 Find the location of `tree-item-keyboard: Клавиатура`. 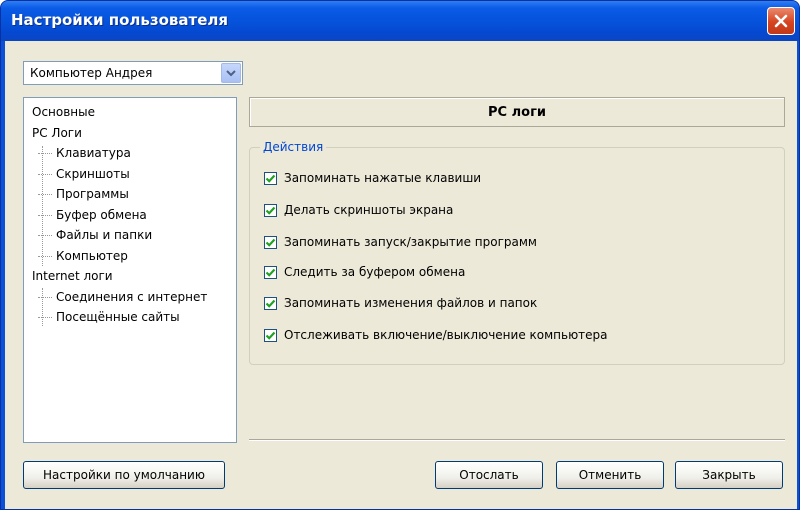

tree-item-keyboard: Клавиатура is located at coordinates (130, 153).